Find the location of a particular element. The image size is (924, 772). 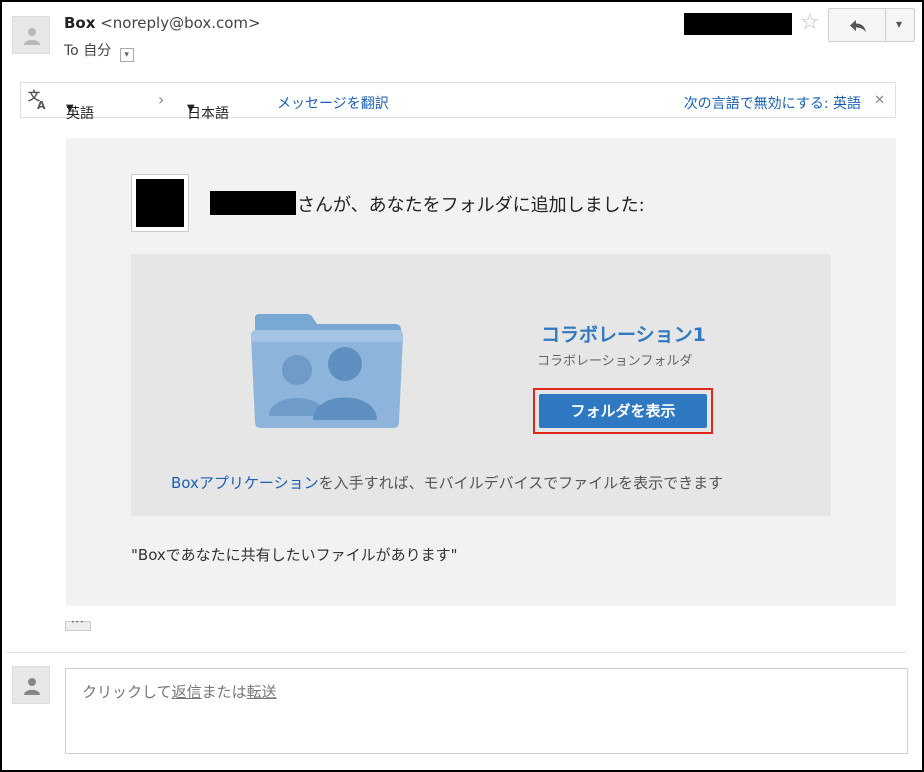

ellipsis-icon: ••• is located at coordinates (78, 622).